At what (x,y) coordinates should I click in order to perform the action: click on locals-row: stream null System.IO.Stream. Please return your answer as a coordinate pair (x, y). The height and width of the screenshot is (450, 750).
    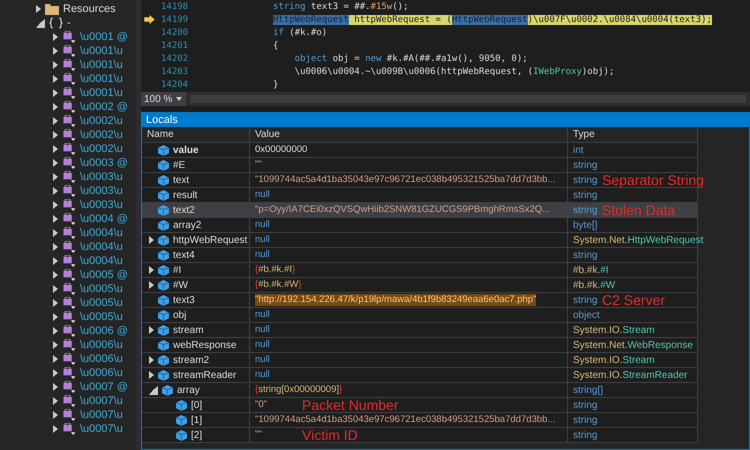
    Looking at the image, I should click on (420, 330).